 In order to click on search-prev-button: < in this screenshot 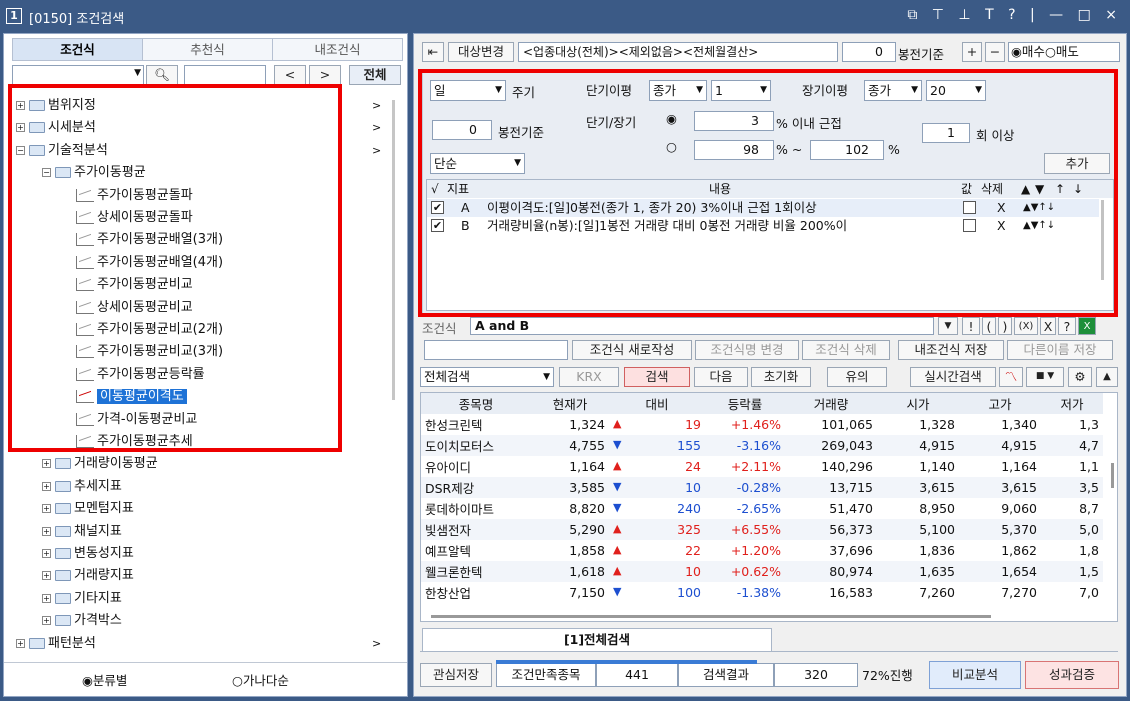, I will do `click(290, 75)`.